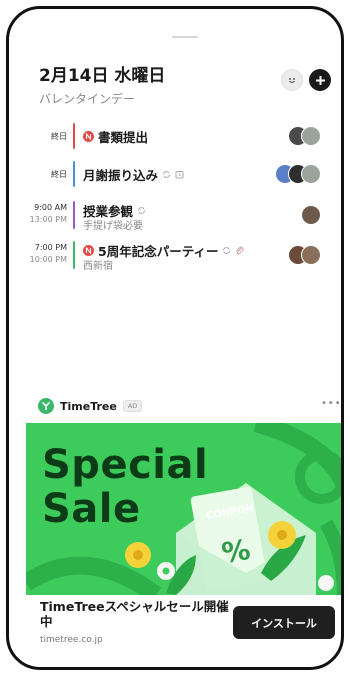 Image resolution: width=350 pixels, height=676 pixels. I want to click on holiday-label: バレンタインデー, so click(87, 99).